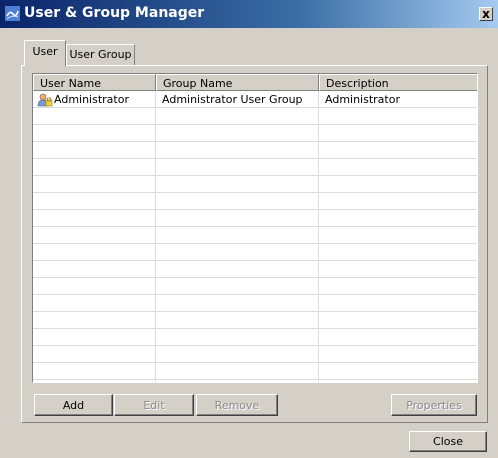 Image resolution: width=498 pixels, height=458 pixels. Describe the element at coordinates (398, 82) in the screenshot. I see `column-header-description: Description` at that location.